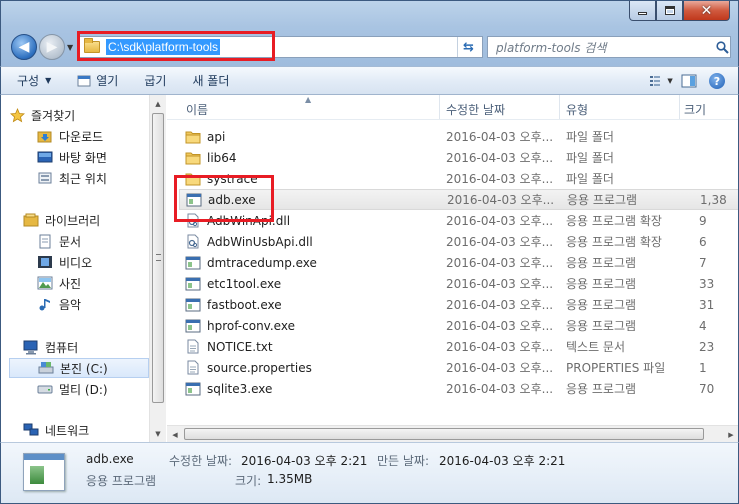 The height and width of the screenshot is (504, 739). I want to click on search-box: platform-tools 검색, so click(609, 47).